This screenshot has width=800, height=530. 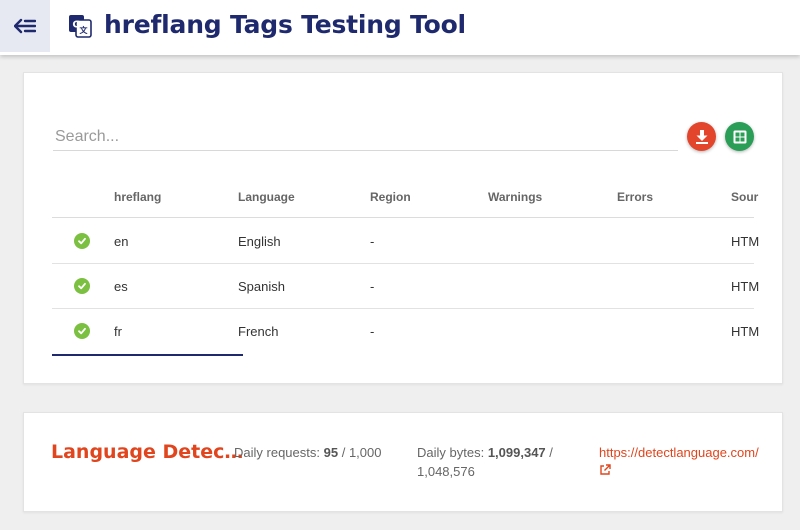 I want to click on download-icon, so click(x=701, y=136).